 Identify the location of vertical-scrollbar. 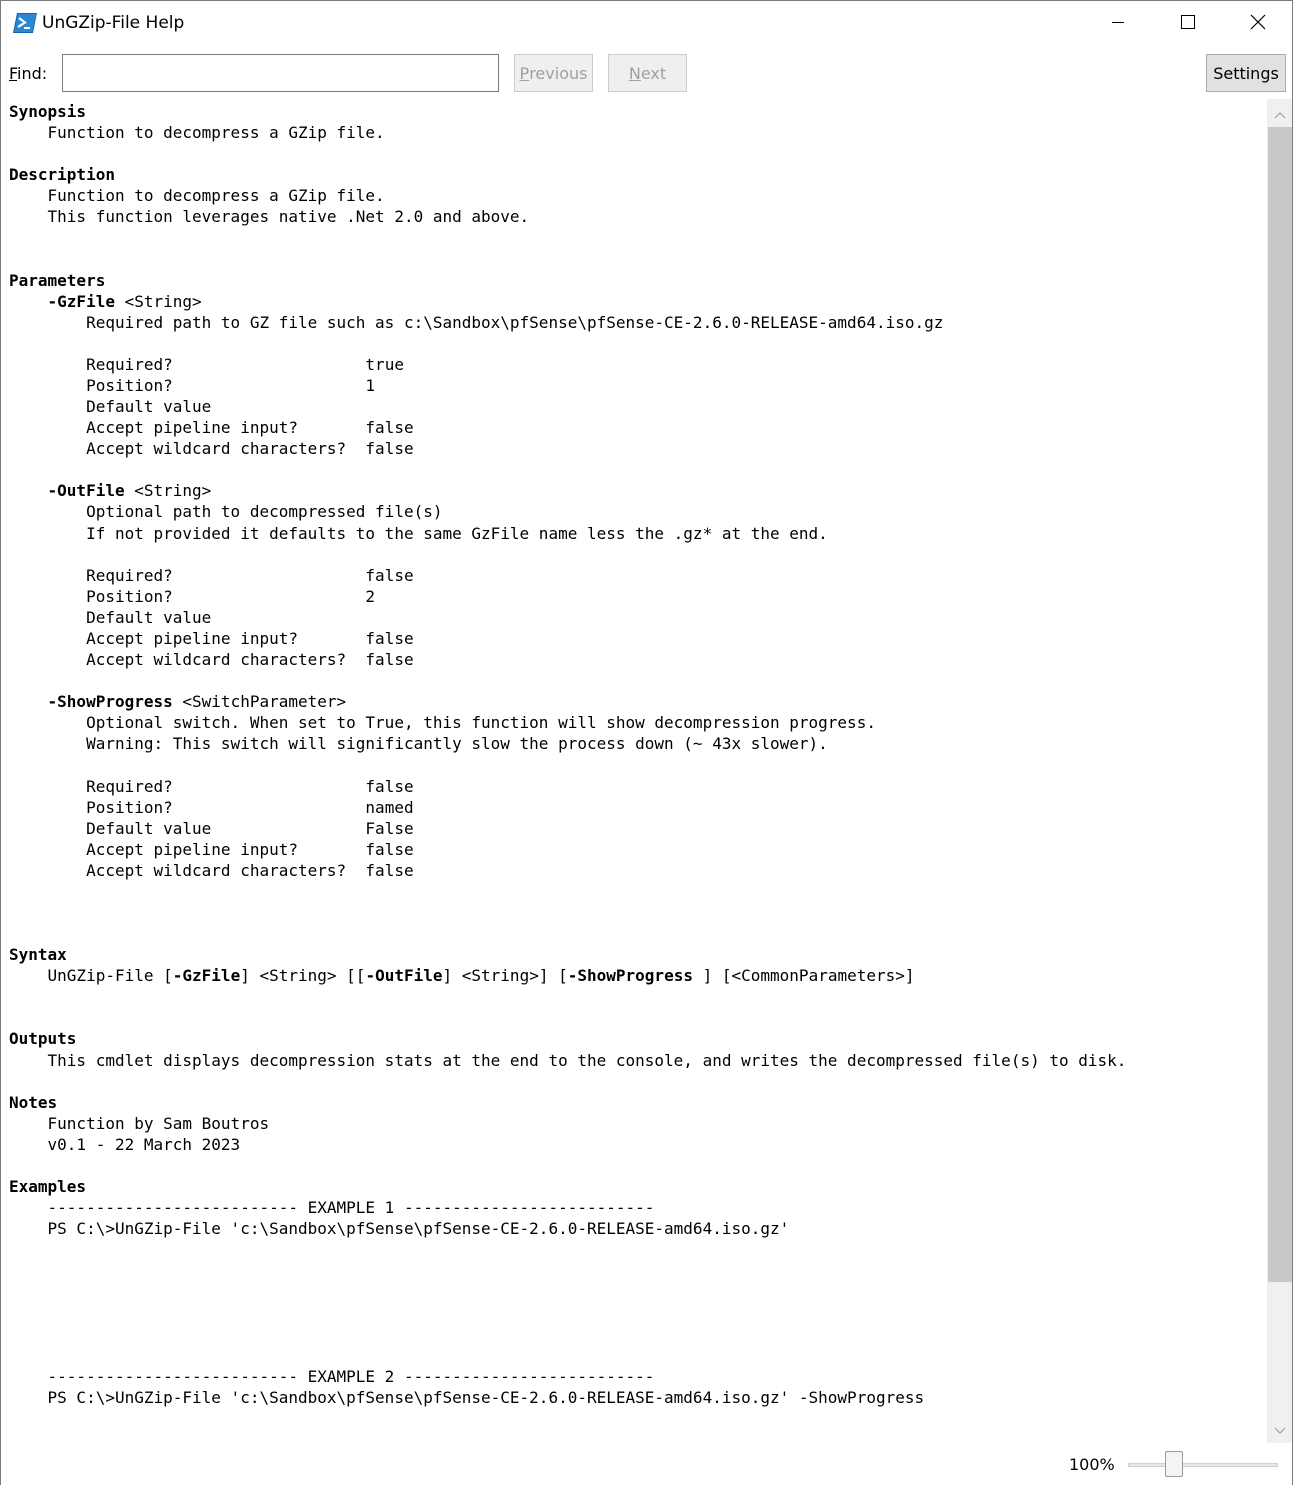
(1279, 771).